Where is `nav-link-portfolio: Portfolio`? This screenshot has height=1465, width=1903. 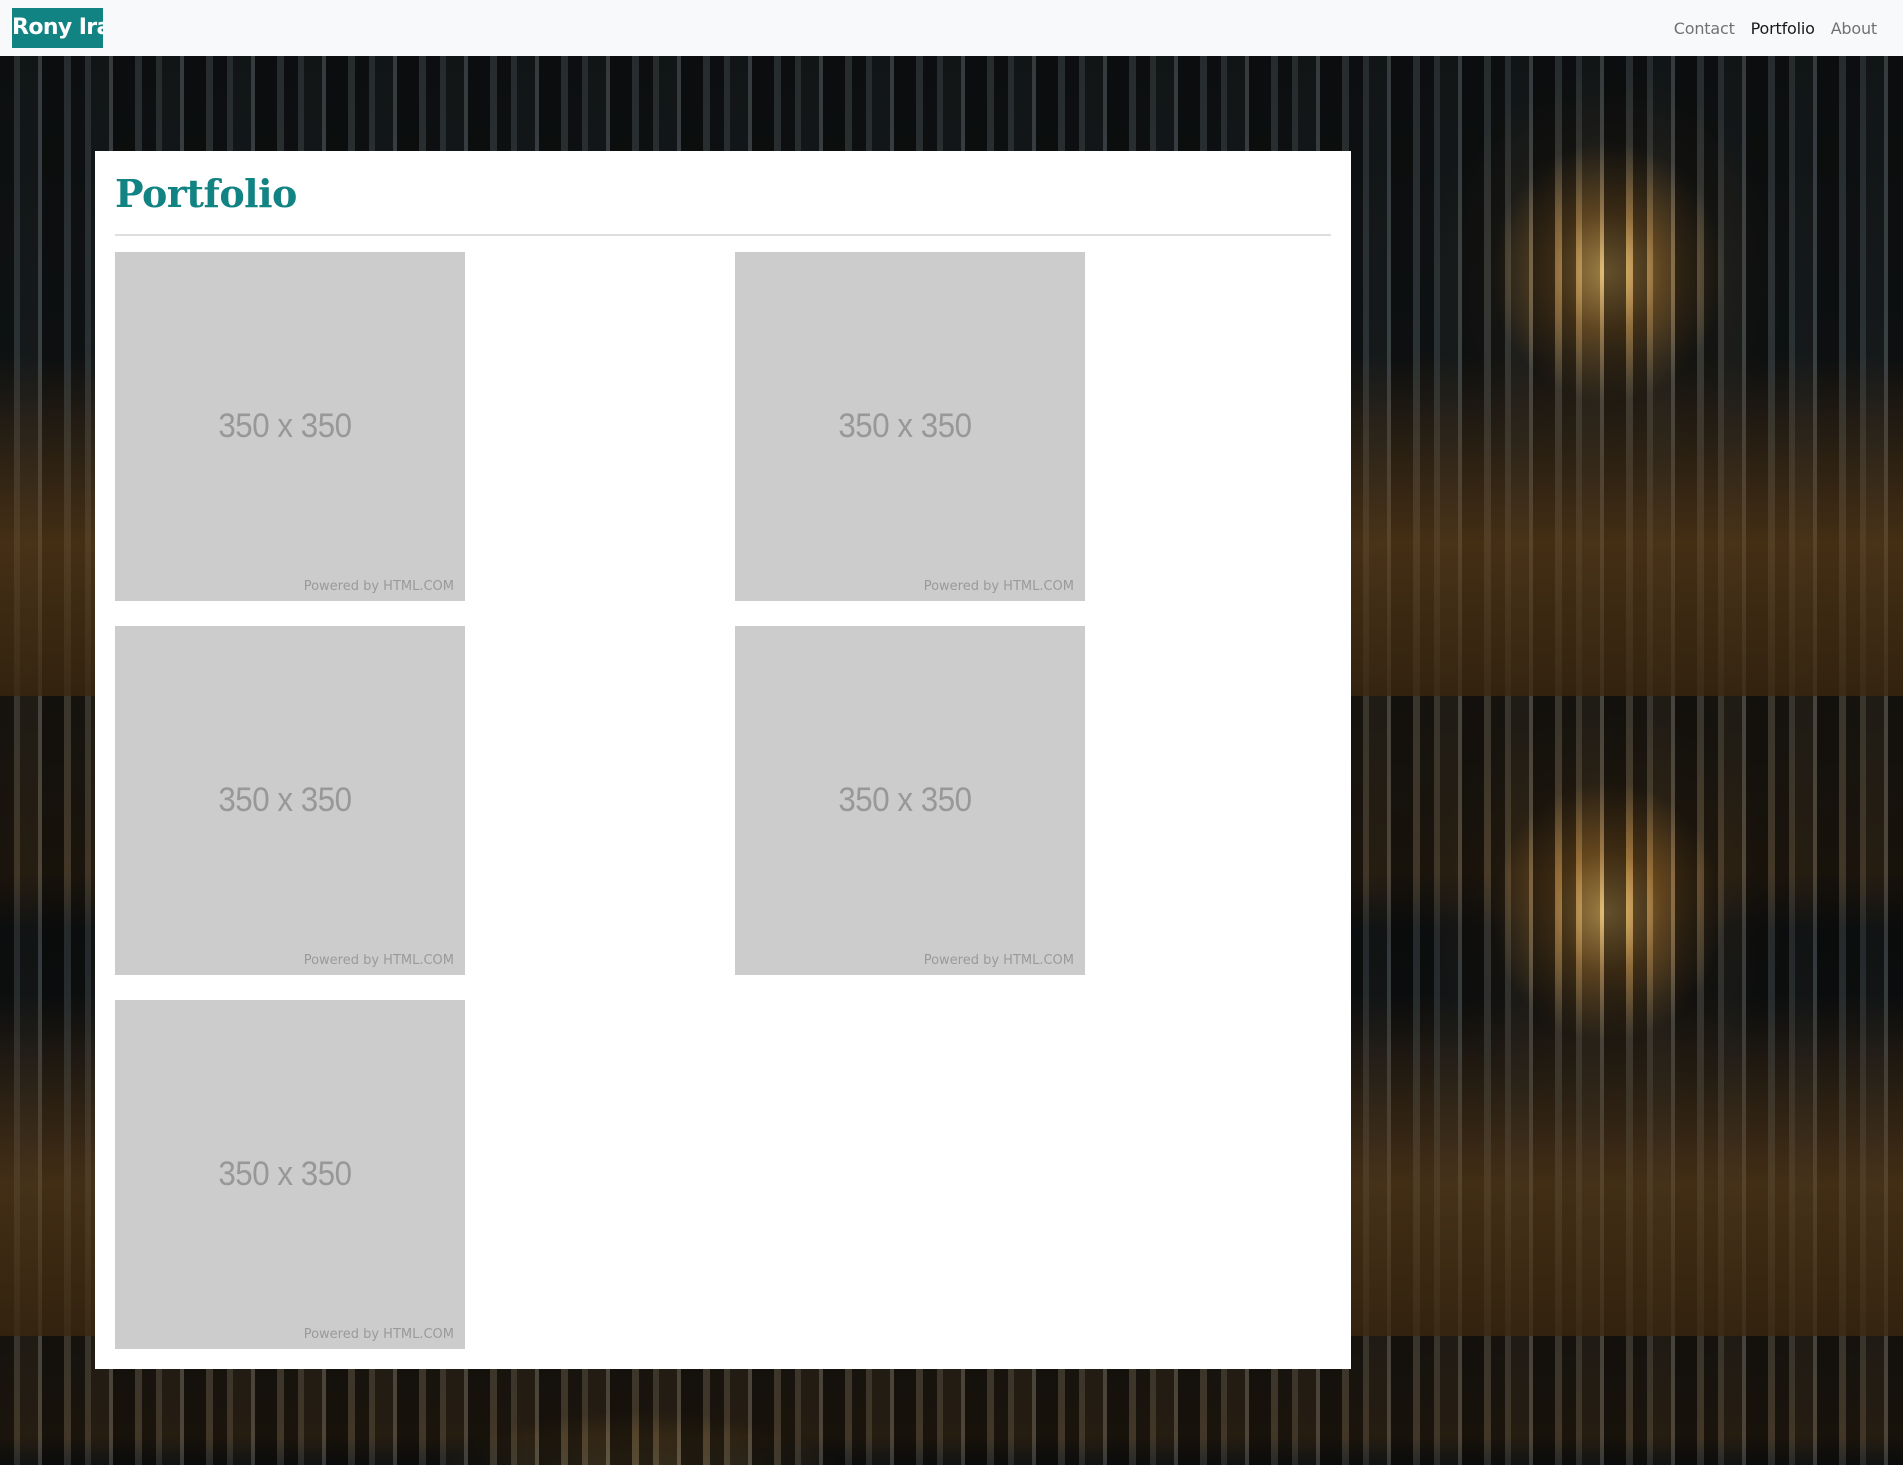
nav-link-portfolio: Portfolio is located at coordinates (1783, 28).